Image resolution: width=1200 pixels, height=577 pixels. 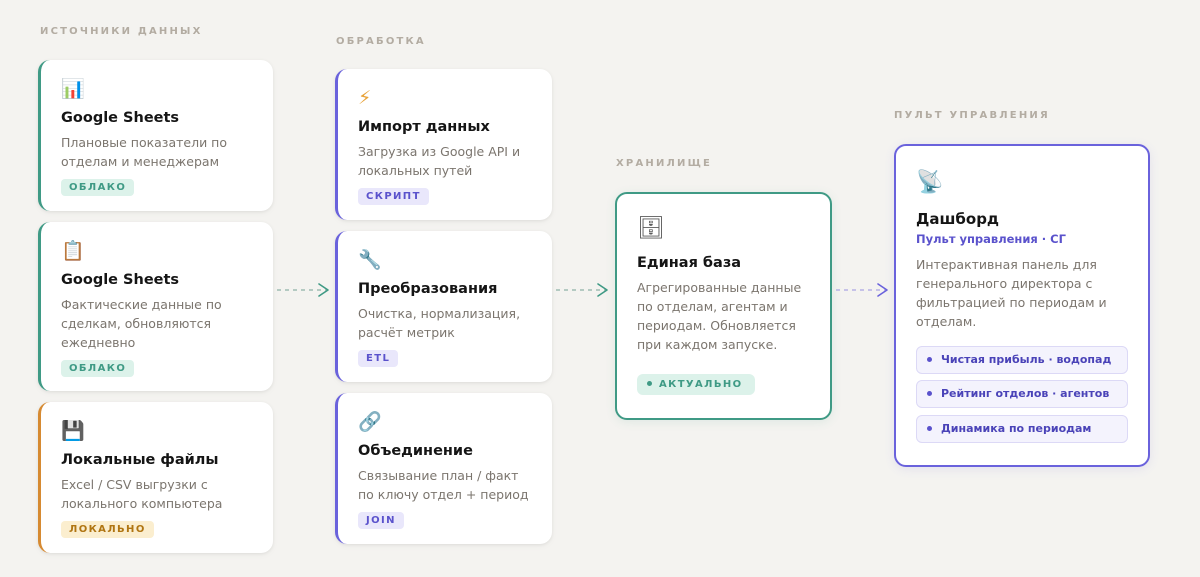 What do you see at coordinates (378, 358) in the screenshot?
I see `etl-tag: ETL` at bounding box center [378, 358].